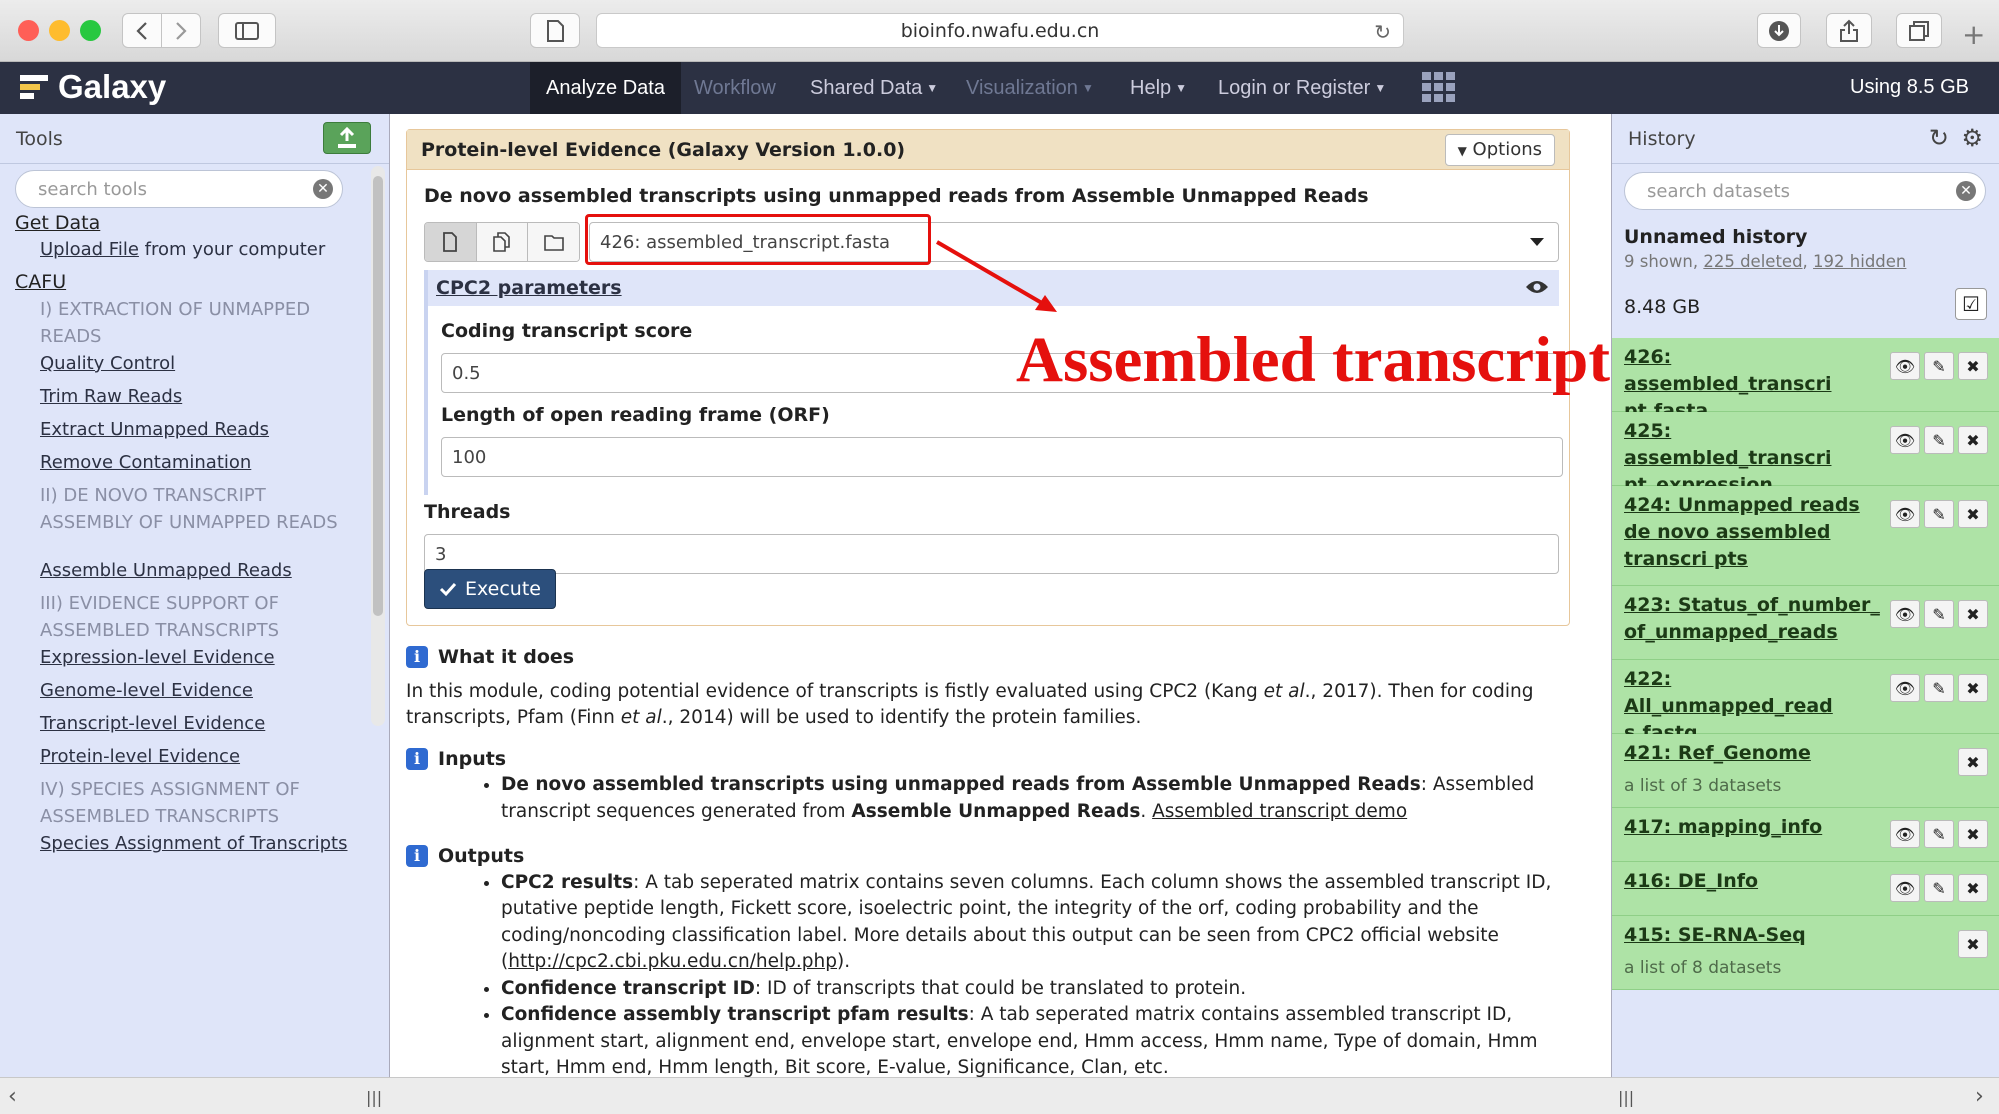  I want to click on multiple-datasets-button, so click(502, 242).